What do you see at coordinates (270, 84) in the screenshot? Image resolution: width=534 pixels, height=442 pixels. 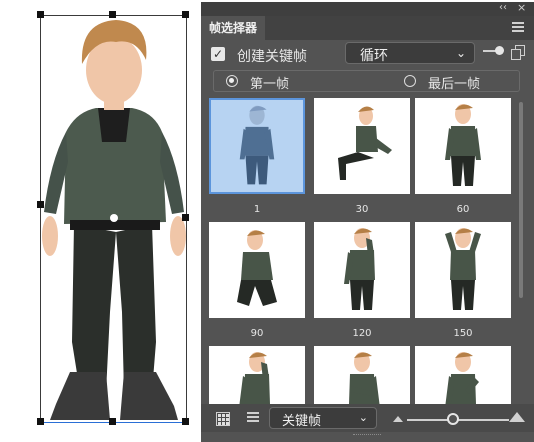 I see `first-frame-label: 第一帧` at bounding box center [270, 84].